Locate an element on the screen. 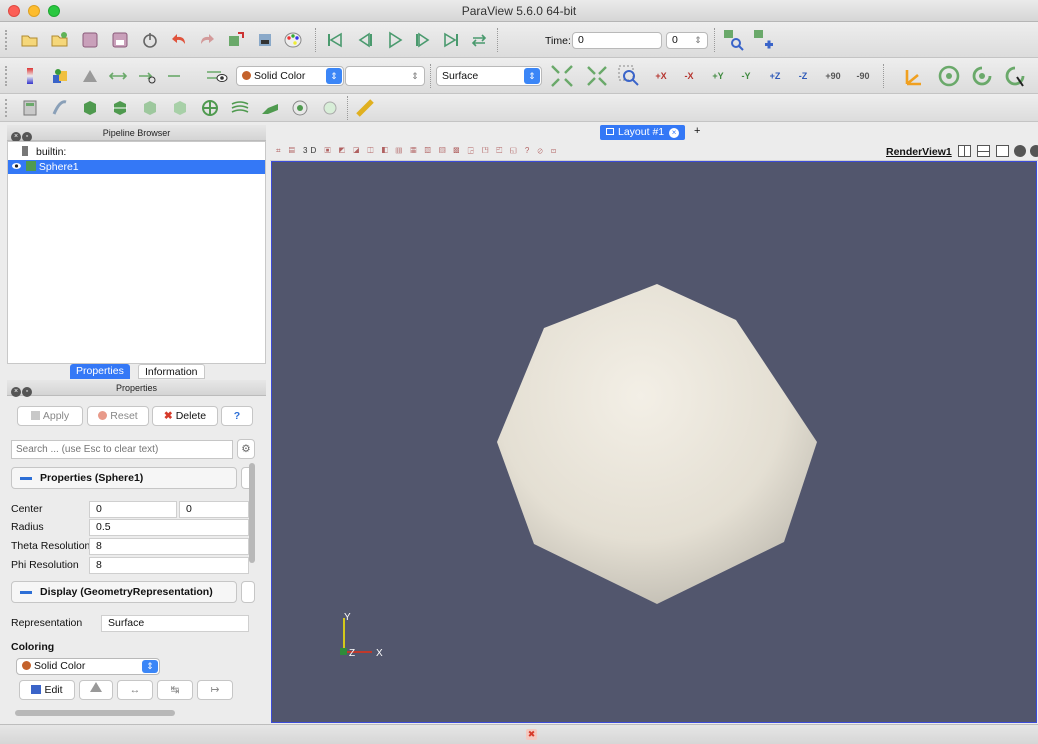 Image resolution: width=1038 pixels, height=744 pixels. glyph-icon is located at coordinates (210, 108).